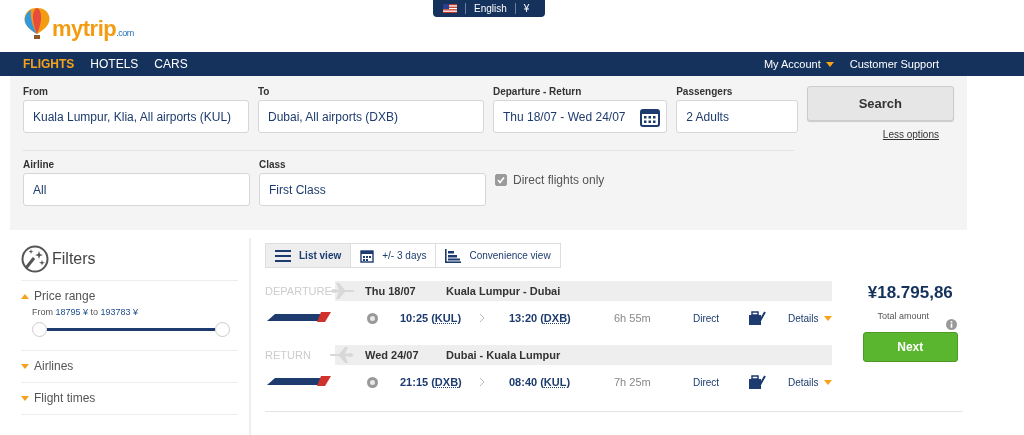  I want to click on date-field: Thu 18/07 - Wed 24/07, so click(580, 116).